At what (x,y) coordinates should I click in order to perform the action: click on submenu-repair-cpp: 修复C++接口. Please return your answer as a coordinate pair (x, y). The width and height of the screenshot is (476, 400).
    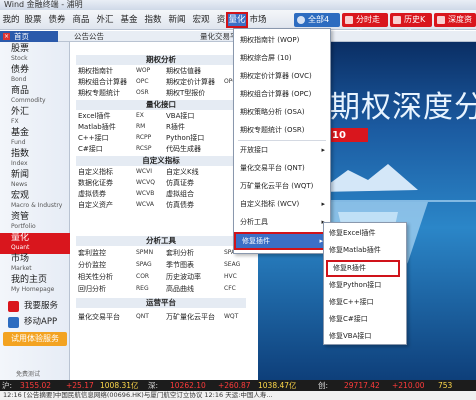
    Looking at the image, I should click on (365, 302).